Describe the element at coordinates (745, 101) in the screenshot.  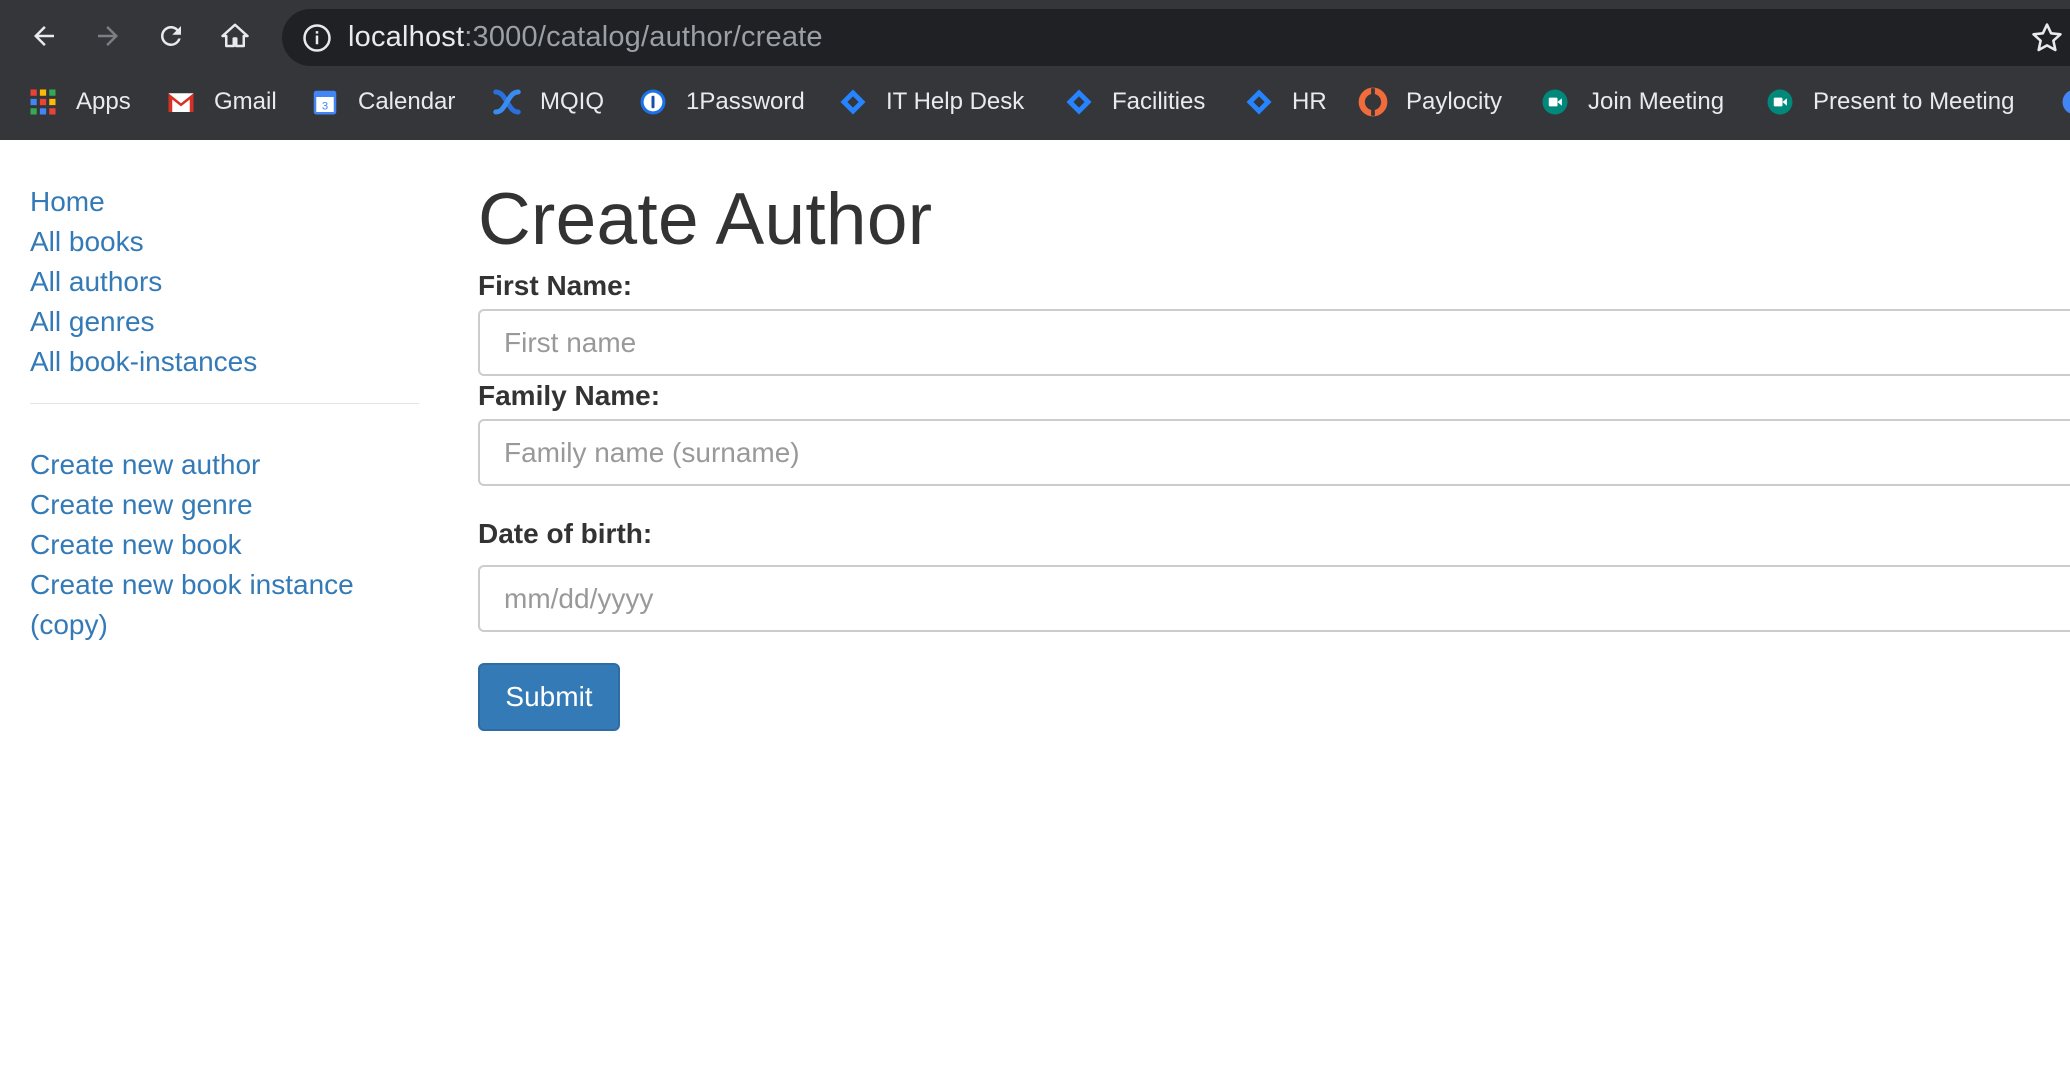
I see `bookmark-label: 1Password` at that location.